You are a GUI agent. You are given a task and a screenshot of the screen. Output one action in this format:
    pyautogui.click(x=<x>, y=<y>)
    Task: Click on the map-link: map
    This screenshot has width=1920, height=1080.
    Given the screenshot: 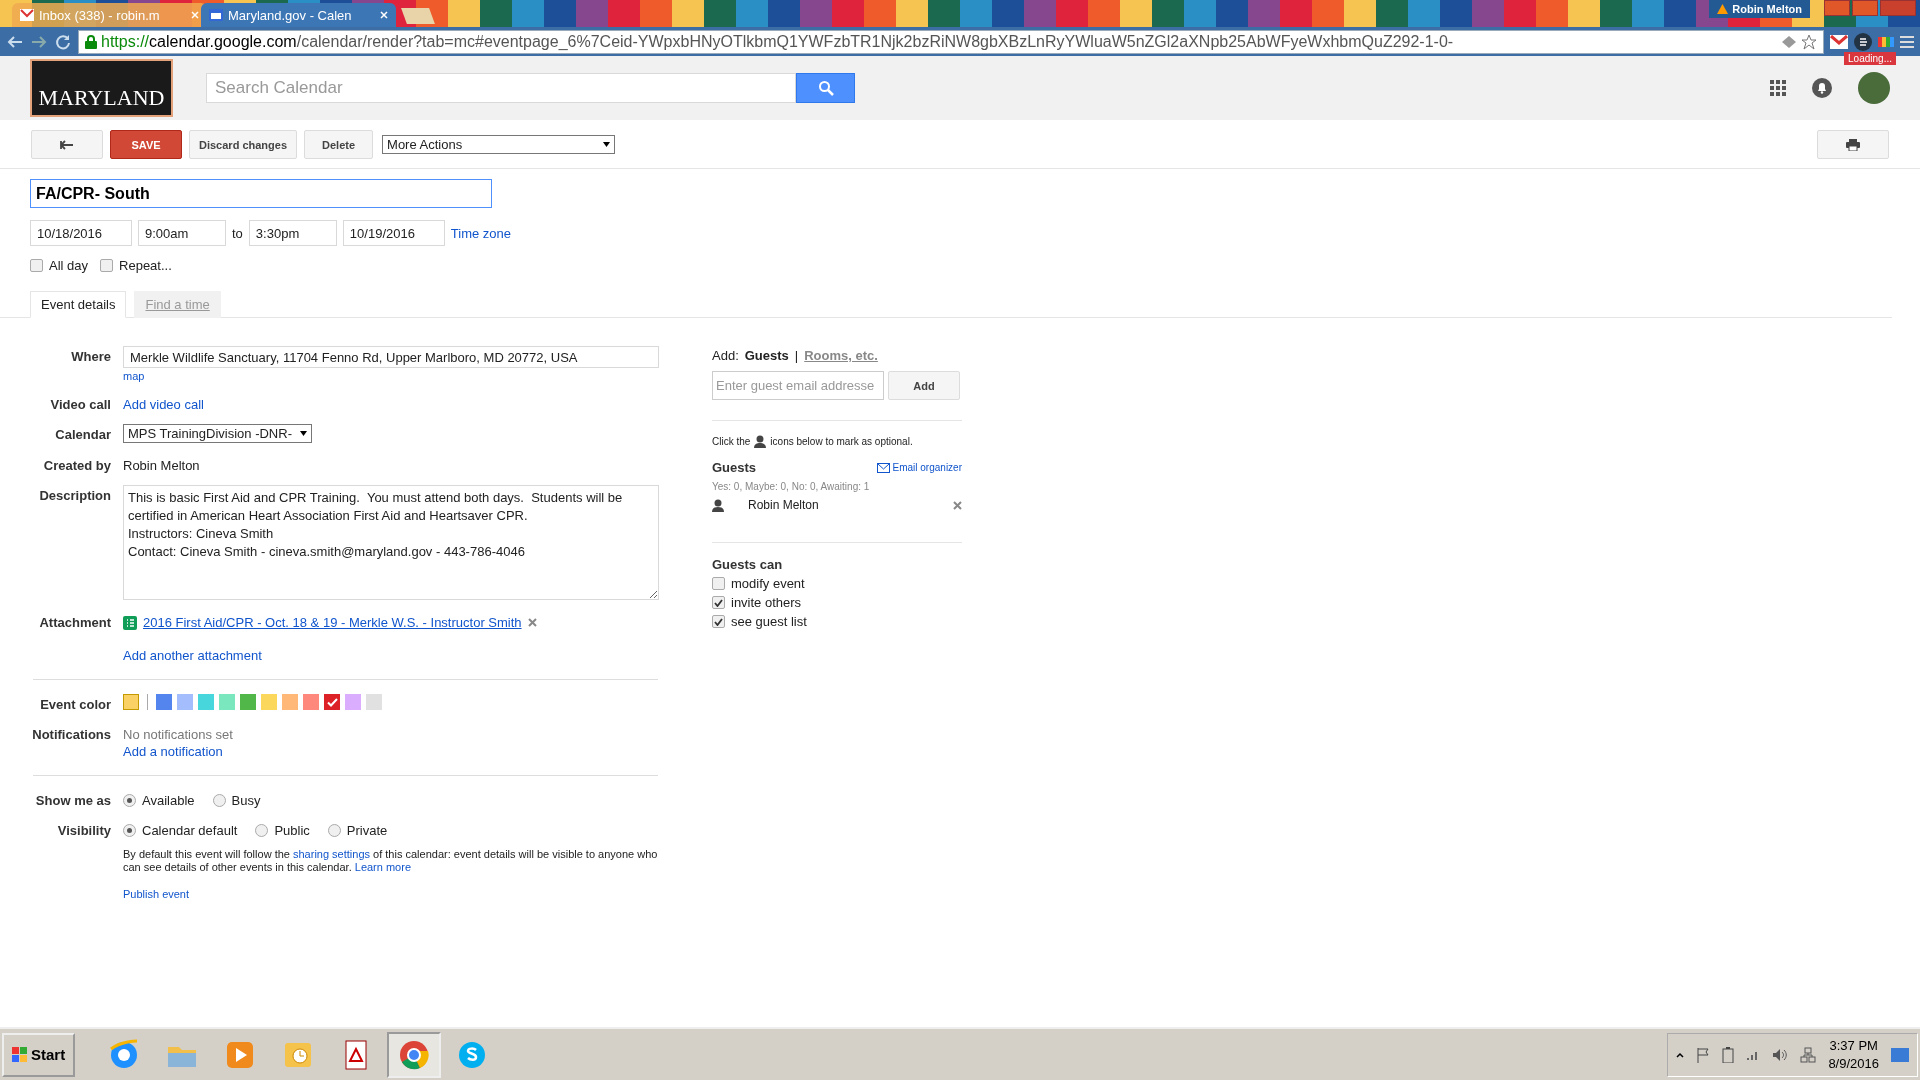 What is the action you would take?
    pyautogui.click(x=391, y=376)
    